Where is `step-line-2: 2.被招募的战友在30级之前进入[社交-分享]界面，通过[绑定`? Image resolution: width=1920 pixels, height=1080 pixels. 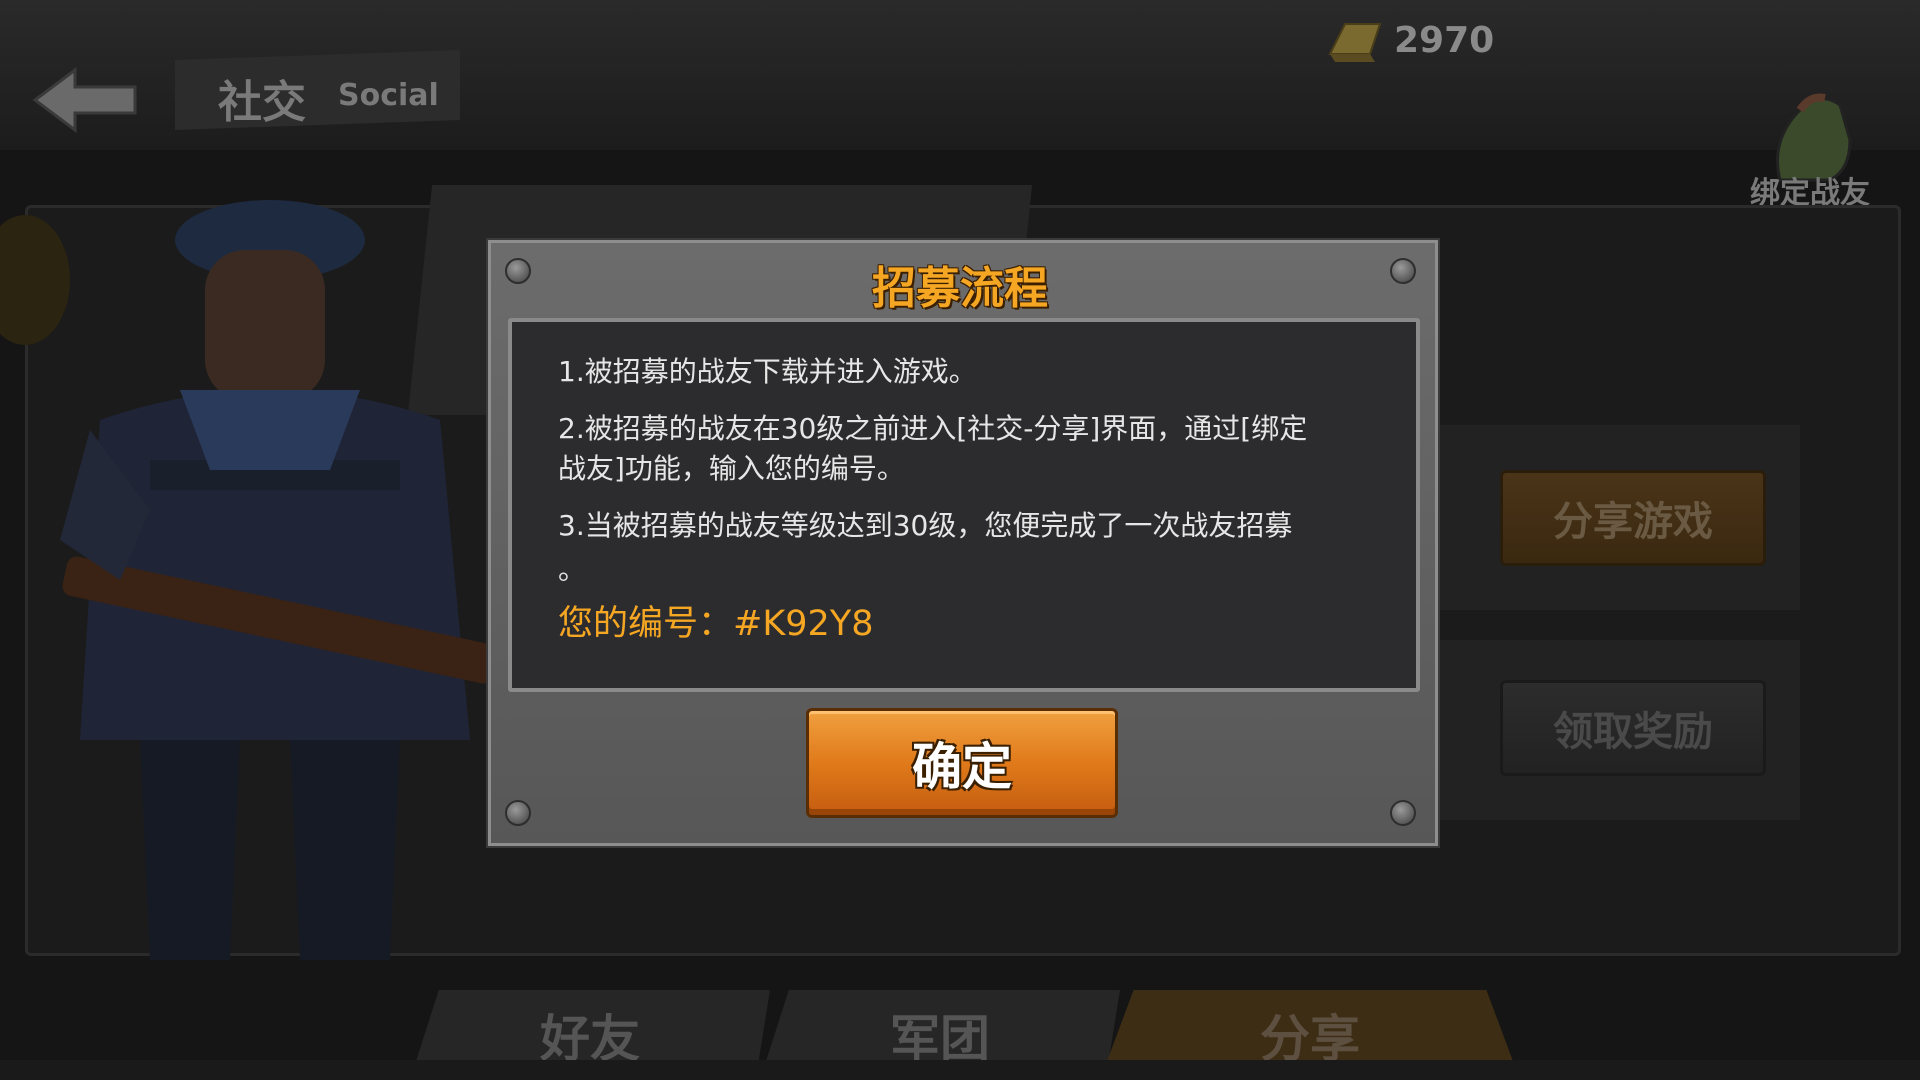
step-line-2: 2.被招募的战友在30级之前进入[社交-分享]界面，通过[绑定 is located at coordinates (933, 428).